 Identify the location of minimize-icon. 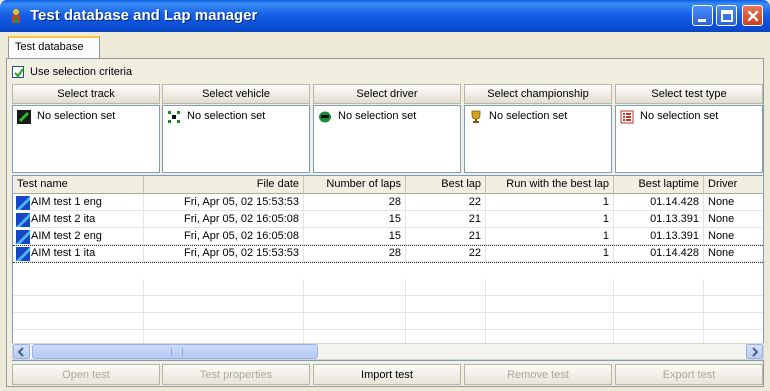
(702, 20).